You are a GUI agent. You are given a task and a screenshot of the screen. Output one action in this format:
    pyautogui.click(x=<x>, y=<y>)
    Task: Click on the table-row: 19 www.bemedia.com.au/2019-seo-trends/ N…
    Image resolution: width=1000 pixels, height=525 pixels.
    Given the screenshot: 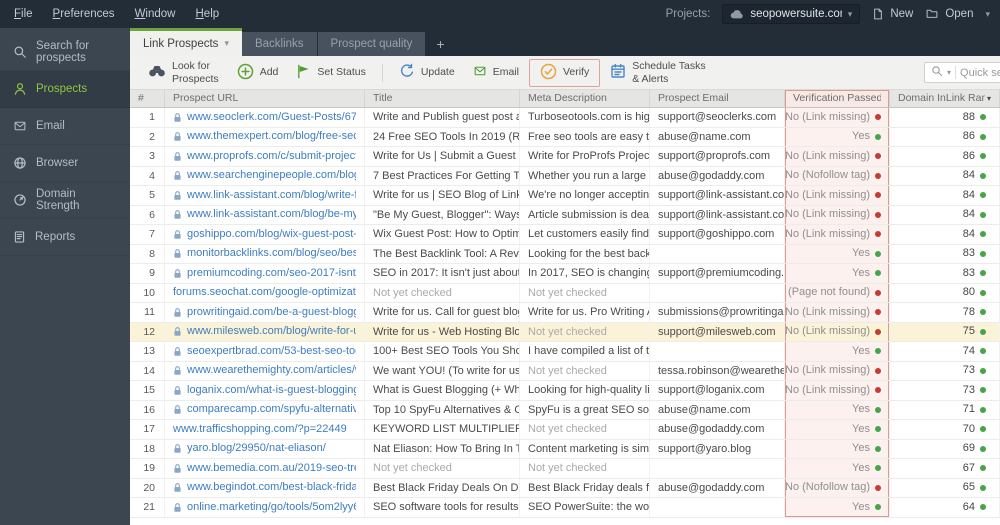 What is the action you would take?
    pyautogui.click(x=565, y=469)
    